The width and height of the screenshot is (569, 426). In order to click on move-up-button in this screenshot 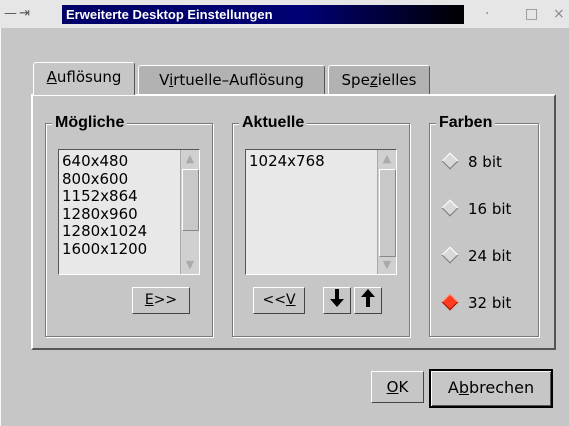, I will do `click(368, 300)`.